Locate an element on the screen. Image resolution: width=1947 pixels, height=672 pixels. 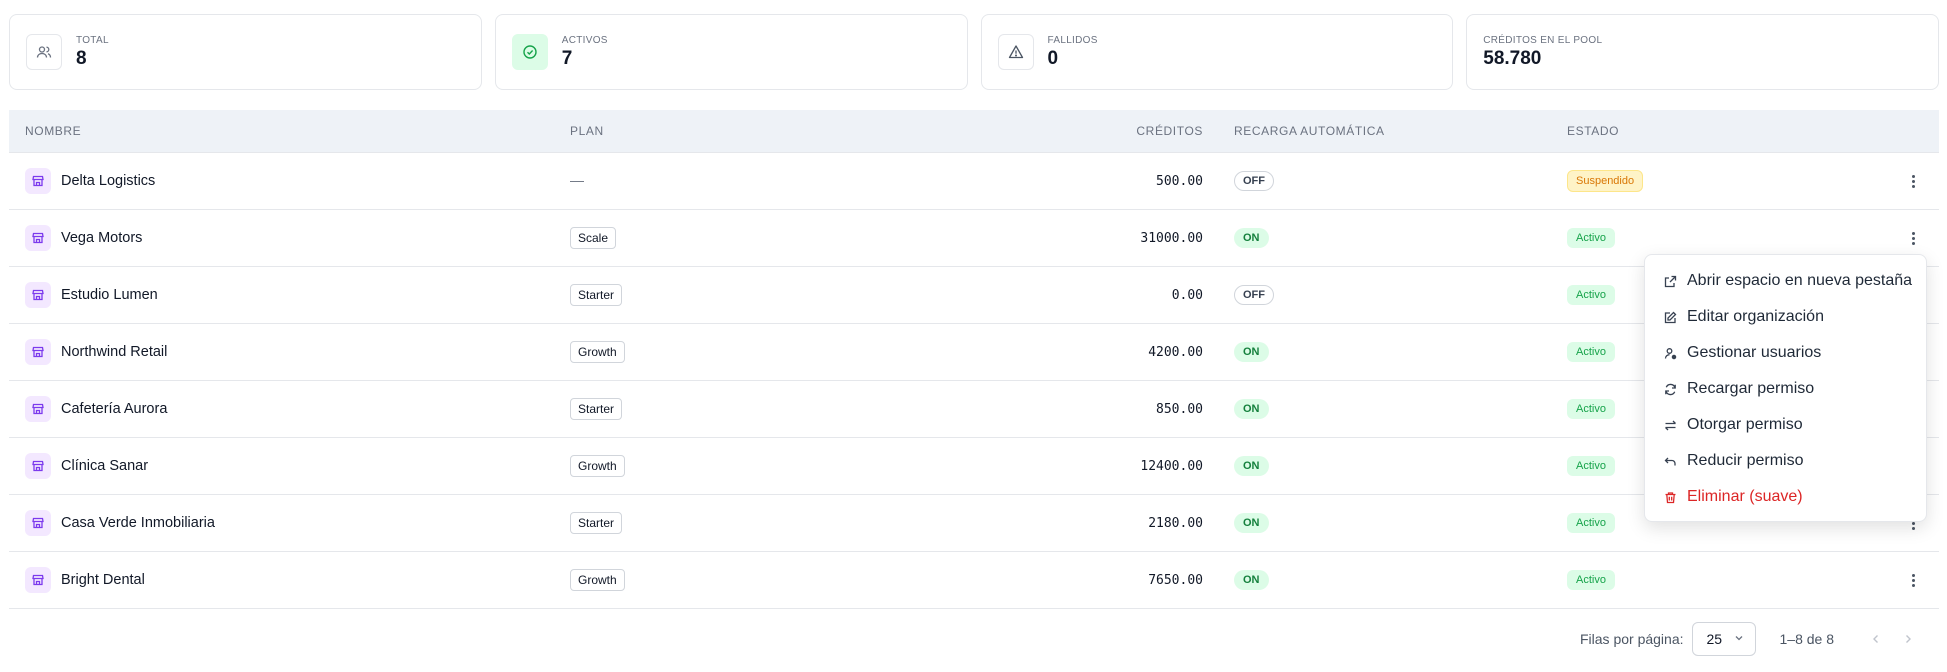
credits-value: 12400.00 is located at coordinates (1171, 466).